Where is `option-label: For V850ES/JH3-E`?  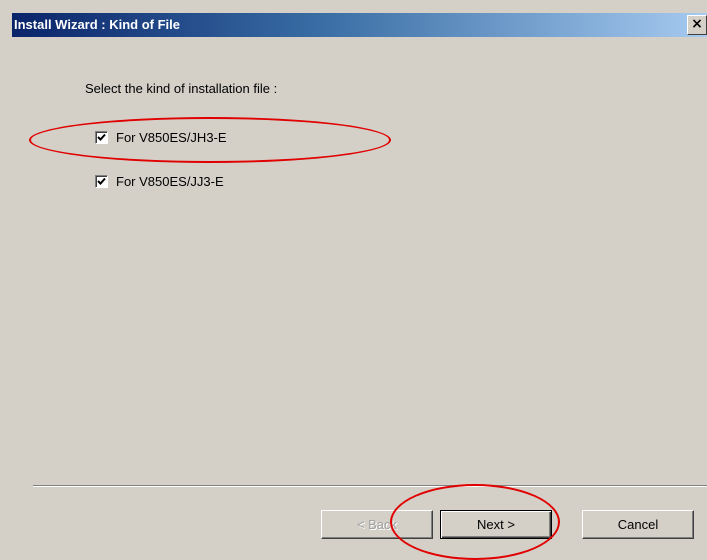
option-label: For V850ES/JH3-E is located at coordinates (171, 137).